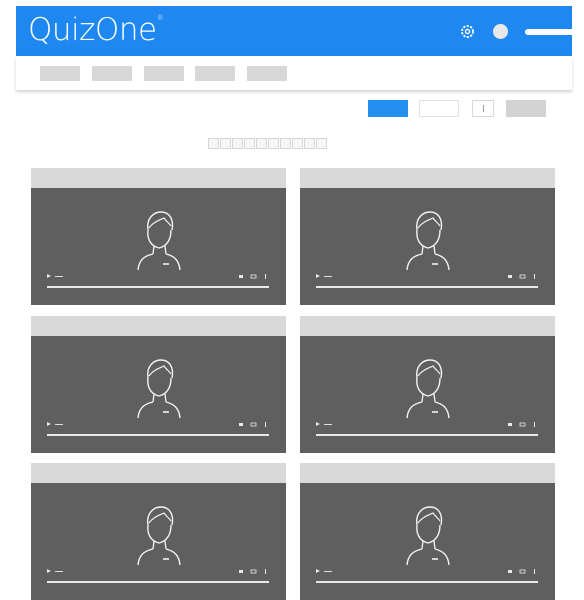 The height and width of the screenshot is (600, 584). What do you see at coordinates (550, 32) in the screenshot?
I see `hamburger-bar-icon` at bounding box center [550, 32].